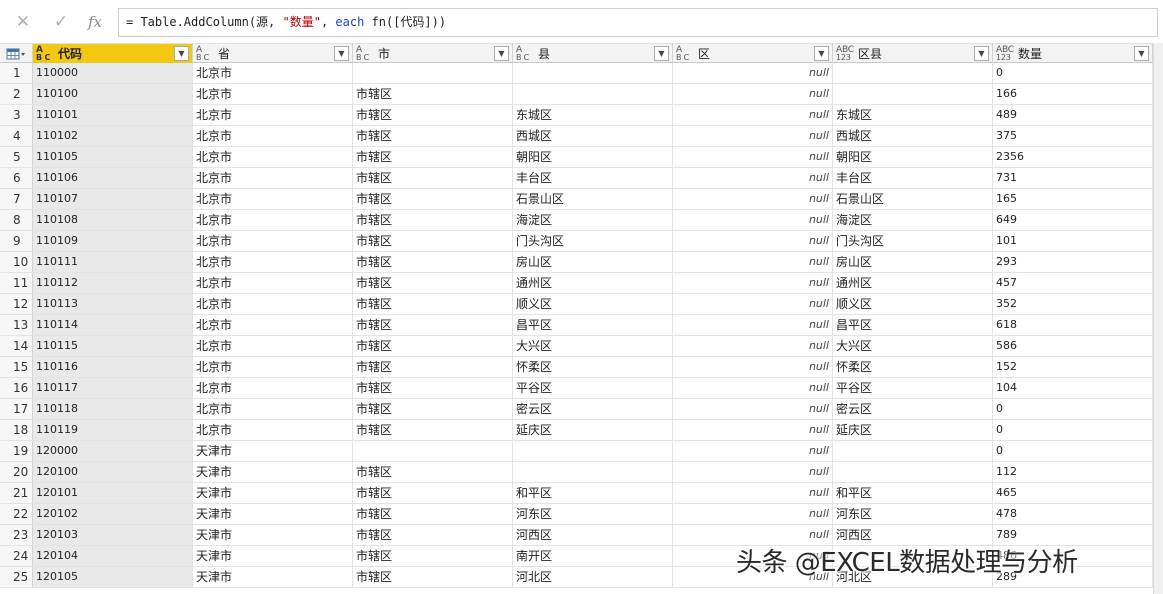 This screenshot has height=594, width=1163. What do you see at coordinates (576, 388) in the screenshot?
I see `table-row: 16 110117 北京市 市辖区 平谷区 null 平谷区 104` at bounding box center [576, 388].